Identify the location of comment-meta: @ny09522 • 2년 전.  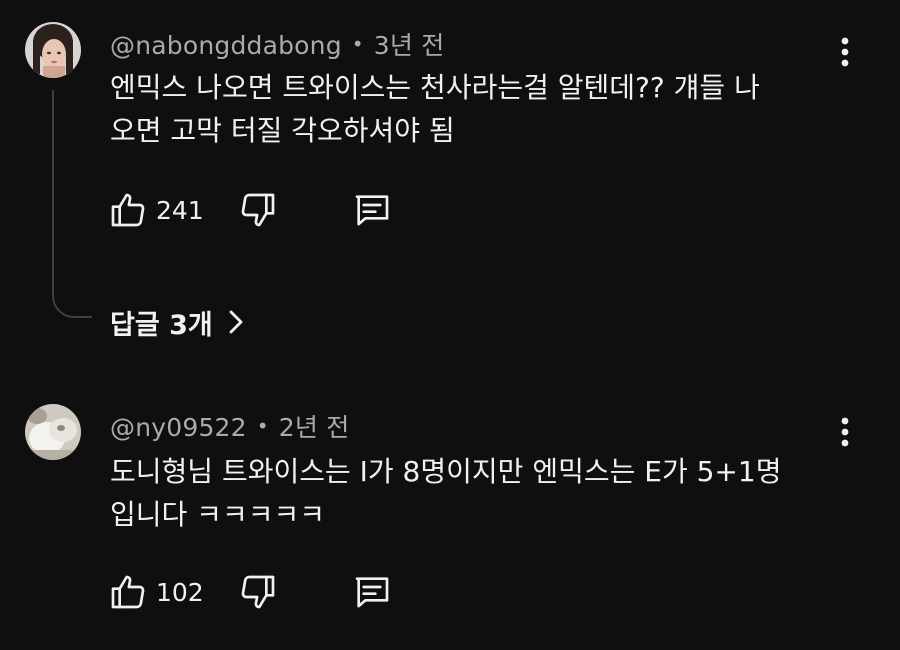
(229, 426).